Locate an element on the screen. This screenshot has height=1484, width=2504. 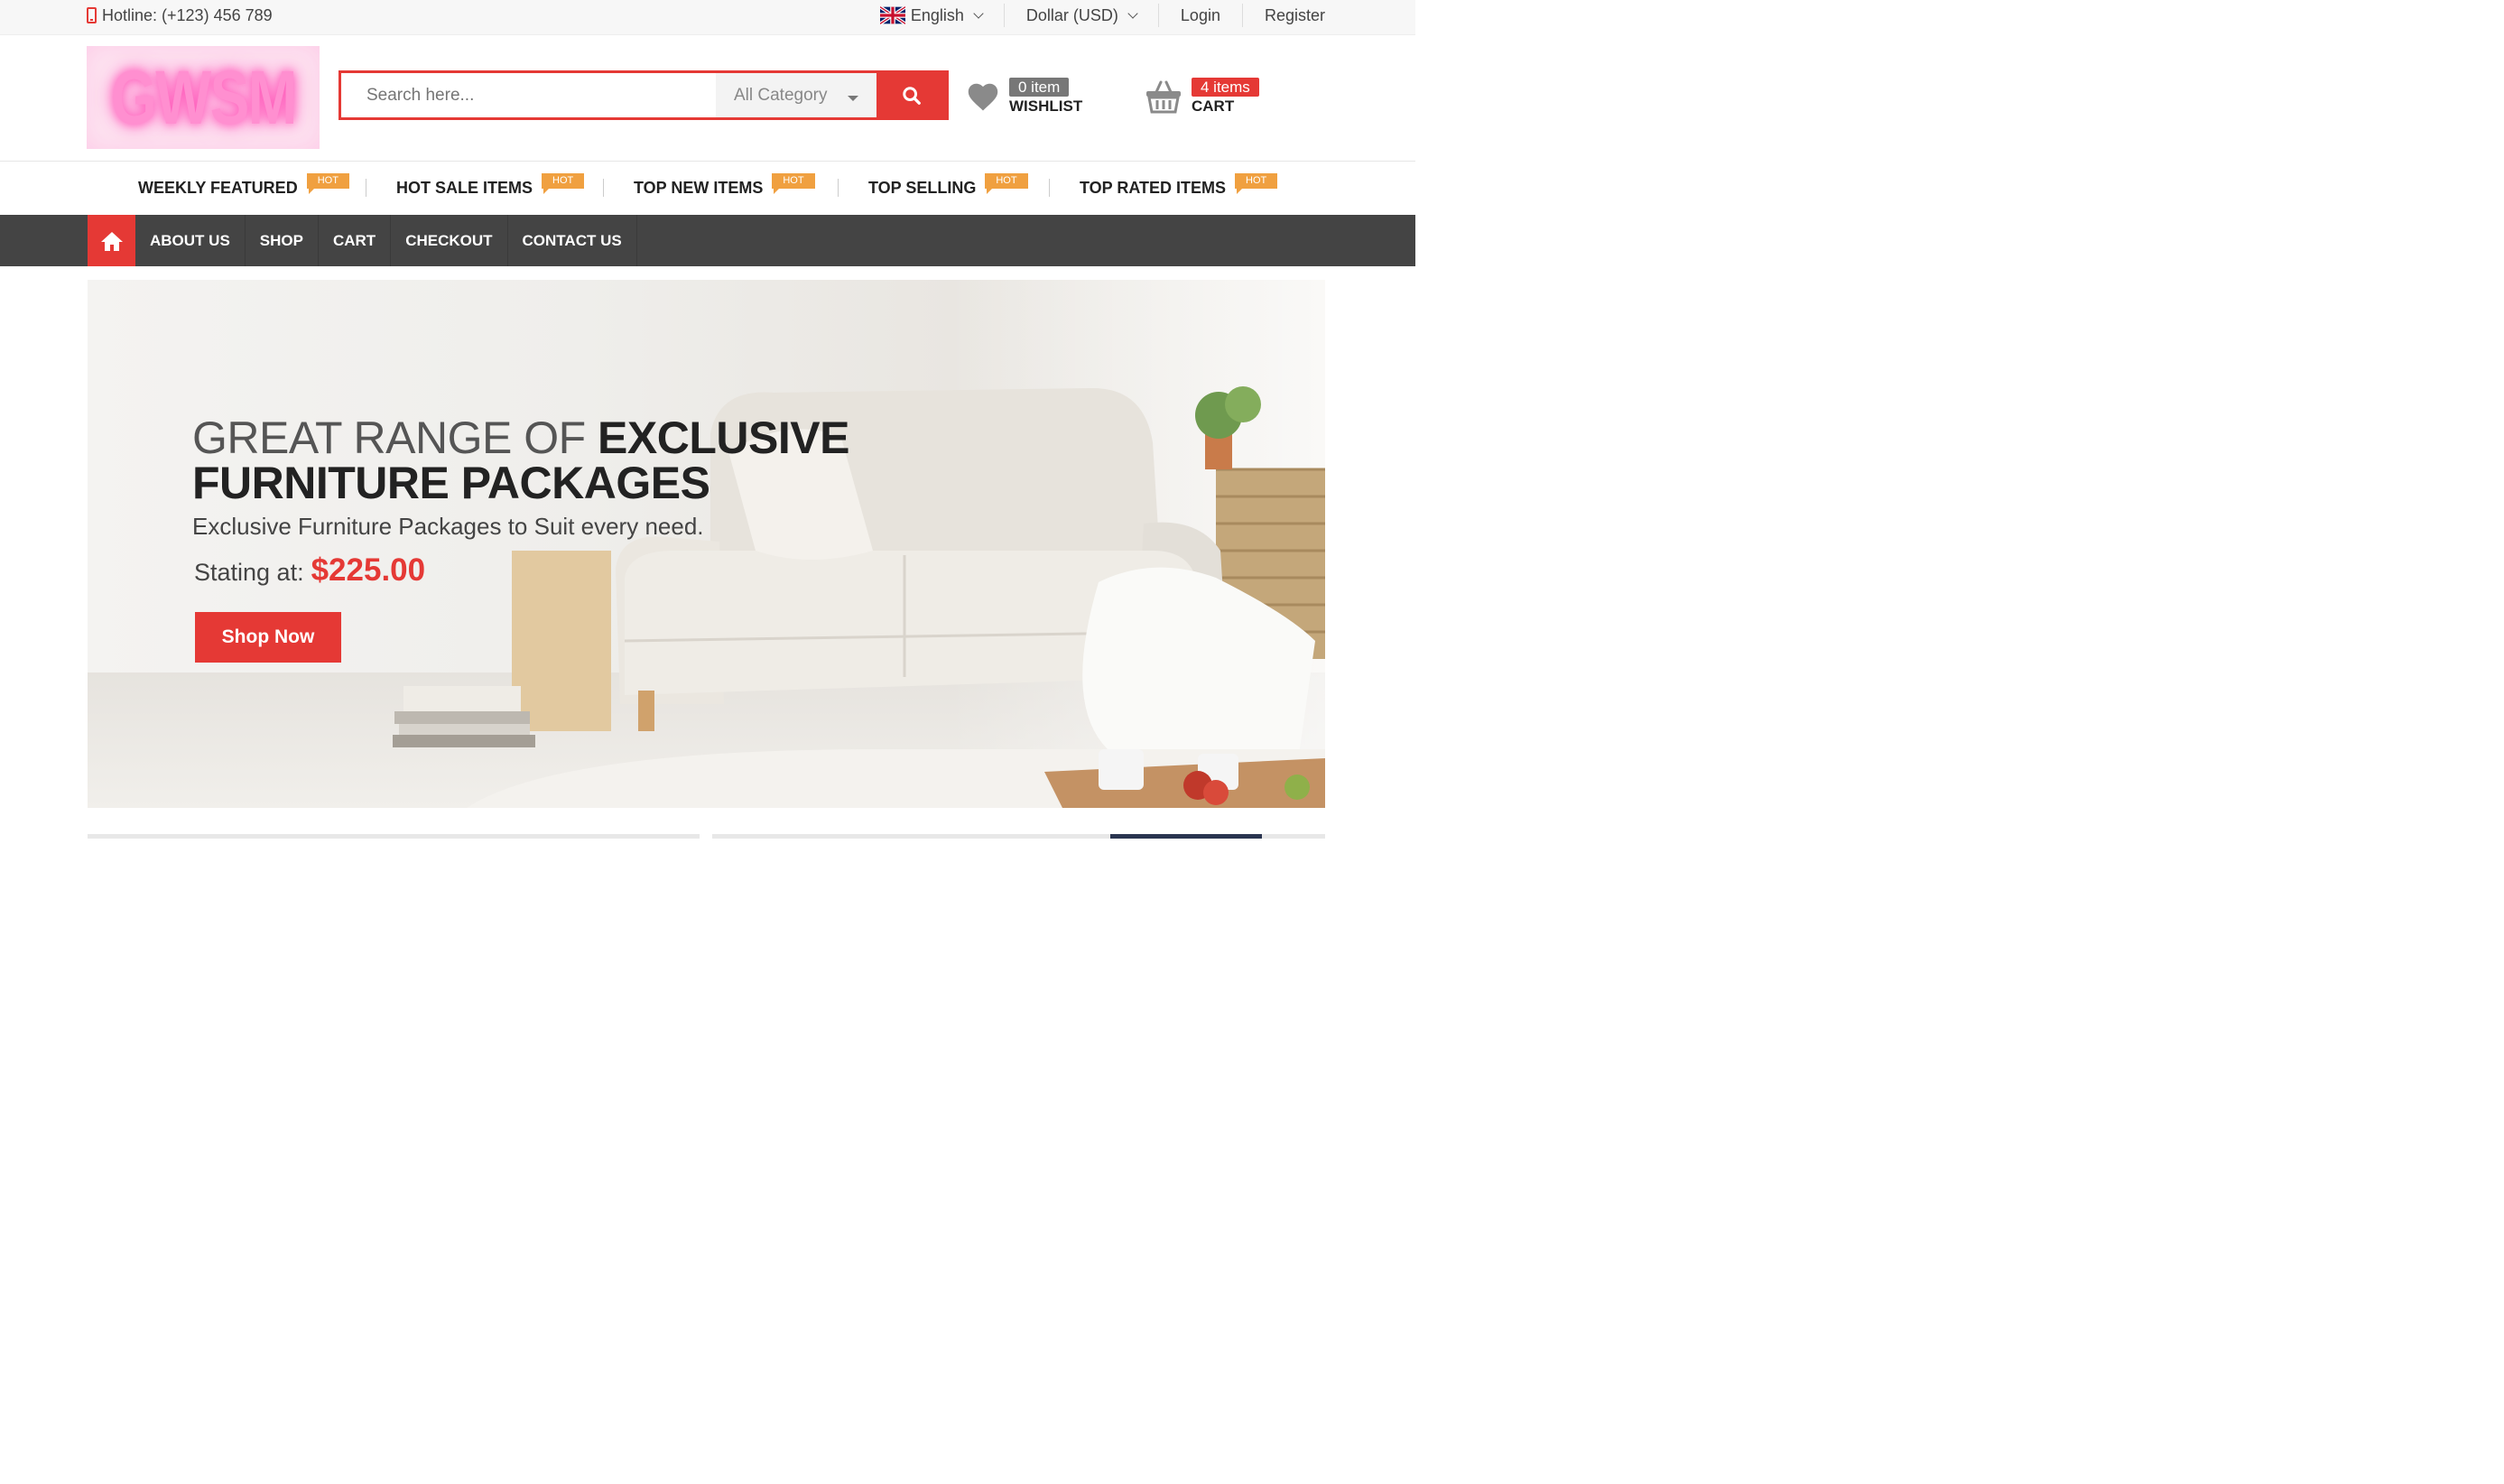
nav-menu: ABOUT US SHOP CART CHECKOUT CONTACT US is located at coordinates (386, 241).